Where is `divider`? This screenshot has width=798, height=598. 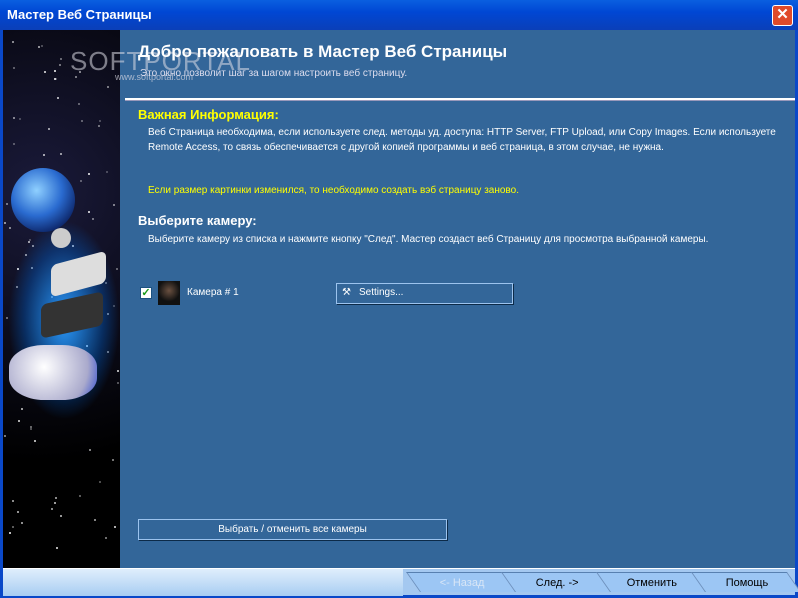 divider is located at coordinates (460, 99).